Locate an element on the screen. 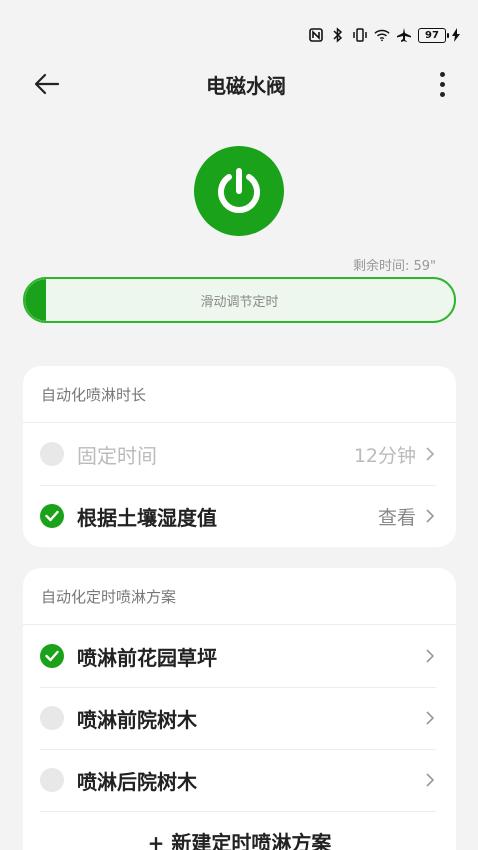 Image resolution: width=478 pixels, height=850 pixels. duration-item-label: 根据土壤湿度值 is located at coordinates (147, 517).